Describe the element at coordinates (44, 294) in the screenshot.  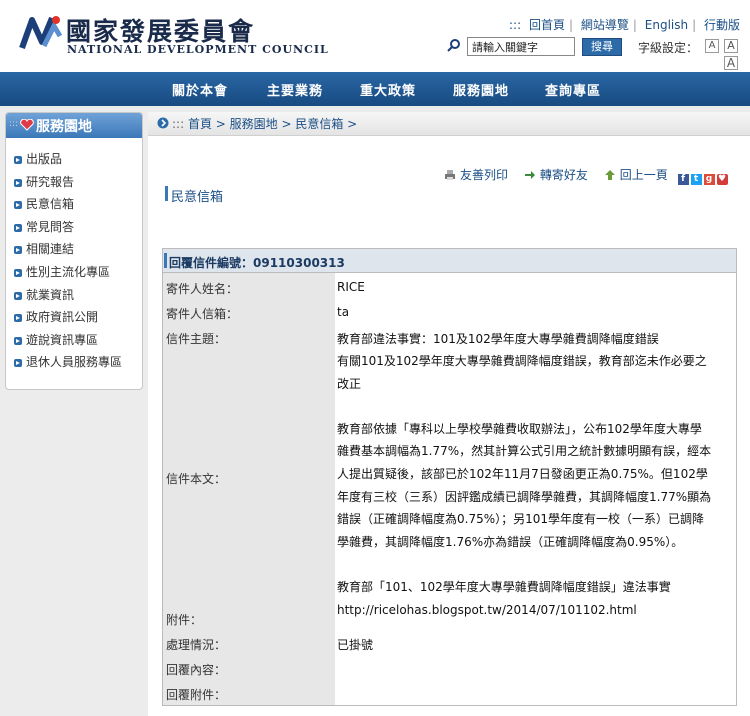
I see `sidebar-item-jobs: 就業資訊` at that location.